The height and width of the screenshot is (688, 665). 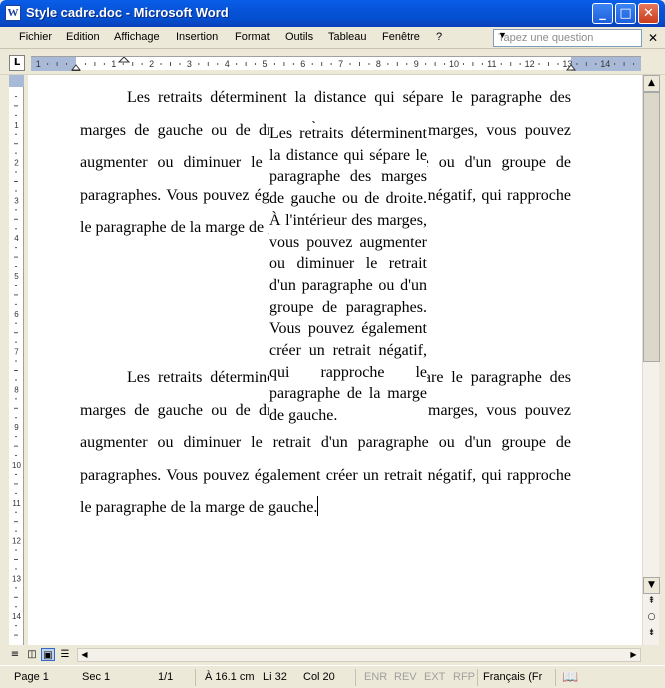 What do you see at coordinates (35, 37) in the screenshot?
I see `menu-fichier: Fichier` at bounding box center [35, 37].